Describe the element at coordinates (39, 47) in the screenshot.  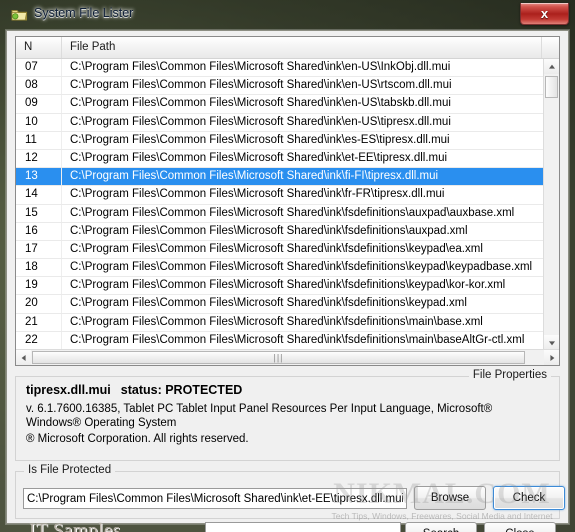
I see `column-header-n: N` at that location.